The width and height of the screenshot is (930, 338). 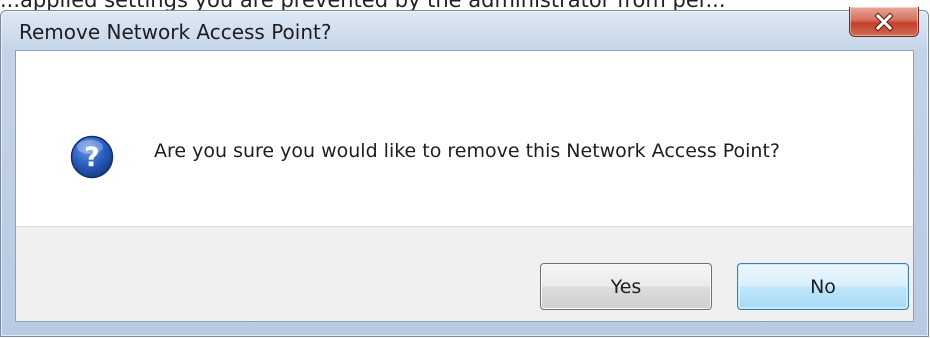 I want to click on close-button, so click(x=884, y=22).